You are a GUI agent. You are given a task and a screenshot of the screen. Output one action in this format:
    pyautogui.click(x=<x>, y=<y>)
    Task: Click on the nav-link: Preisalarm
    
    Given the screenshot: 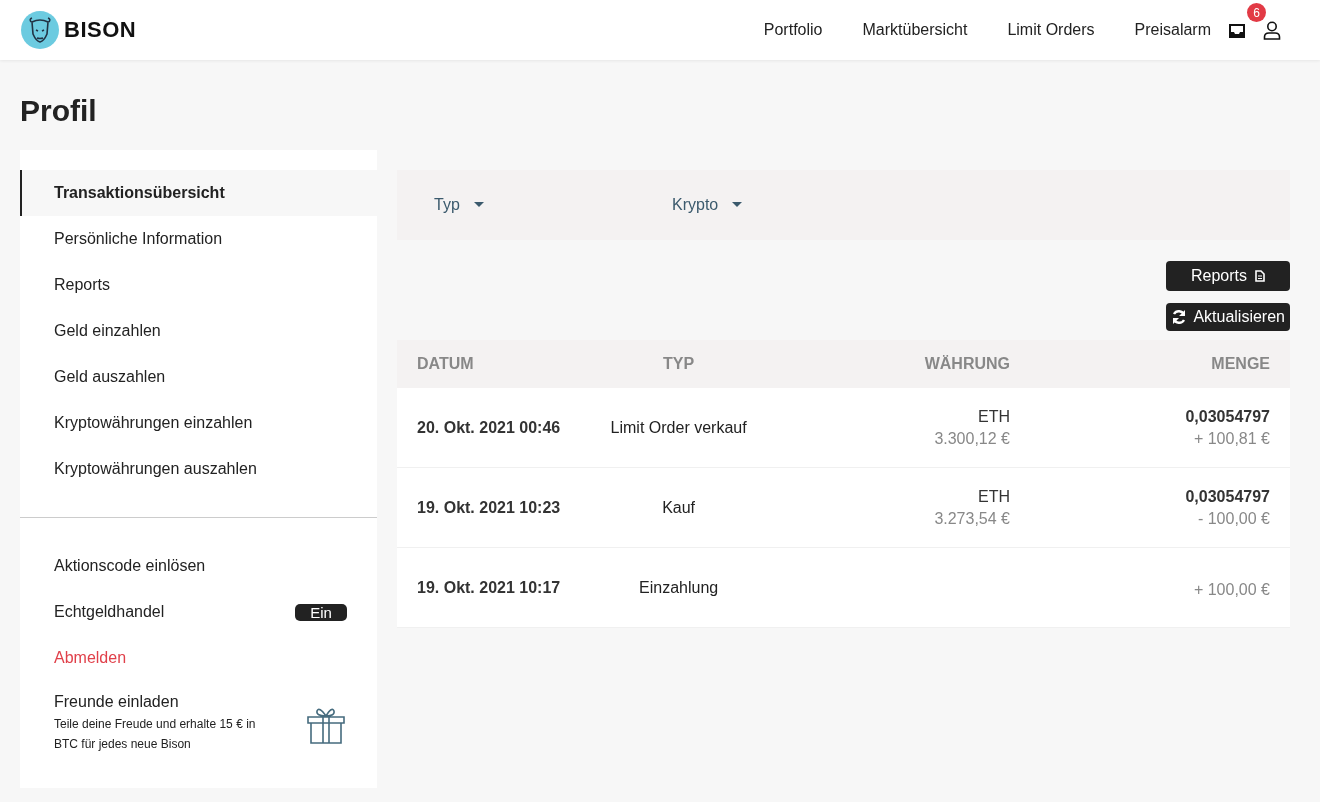 What is the action you would take?
    pyautogui.click(x=1172, y=30)
    